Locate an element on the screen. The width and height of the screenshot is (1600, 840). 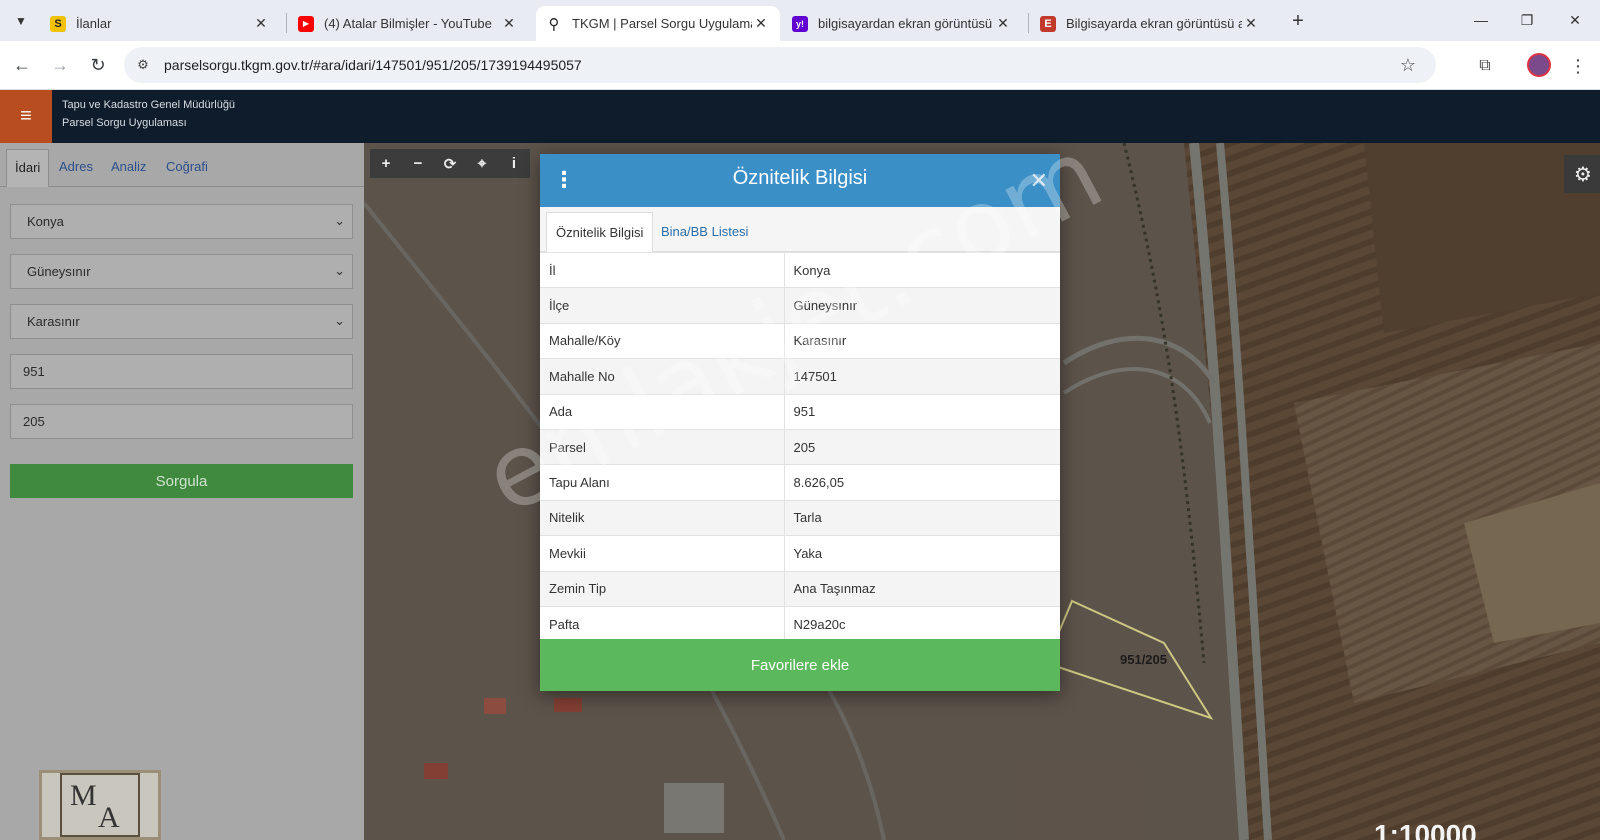
table-row: Nitelik Tarla is located at coordinates (800, 517).